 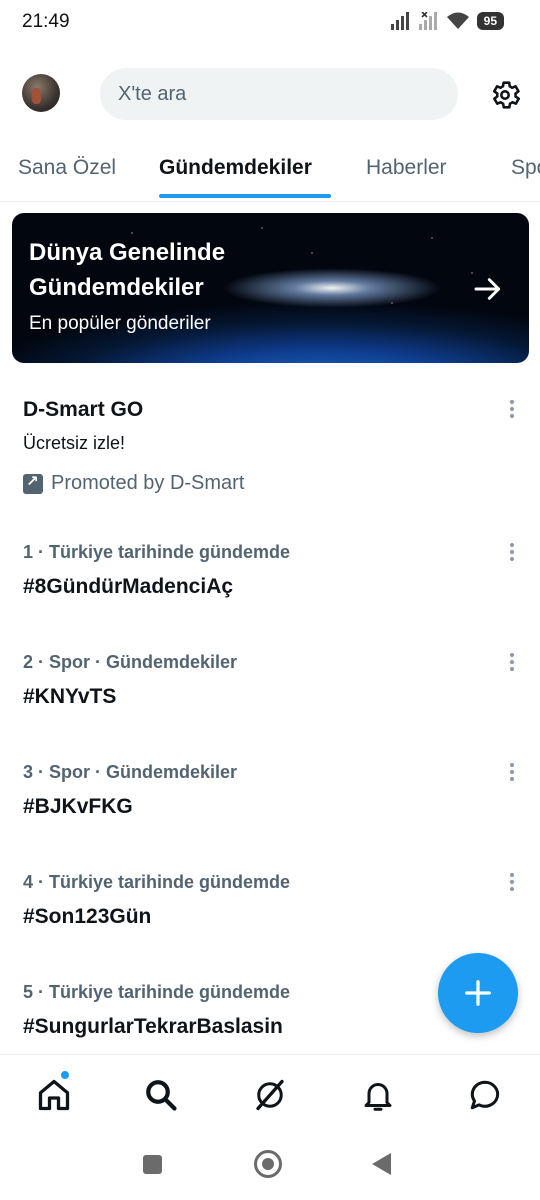 What do you see at coordinates (74, 443) in the screenshot?
I see `promo-description: Ücretsiz izle!` at bounding box center [74, 443].